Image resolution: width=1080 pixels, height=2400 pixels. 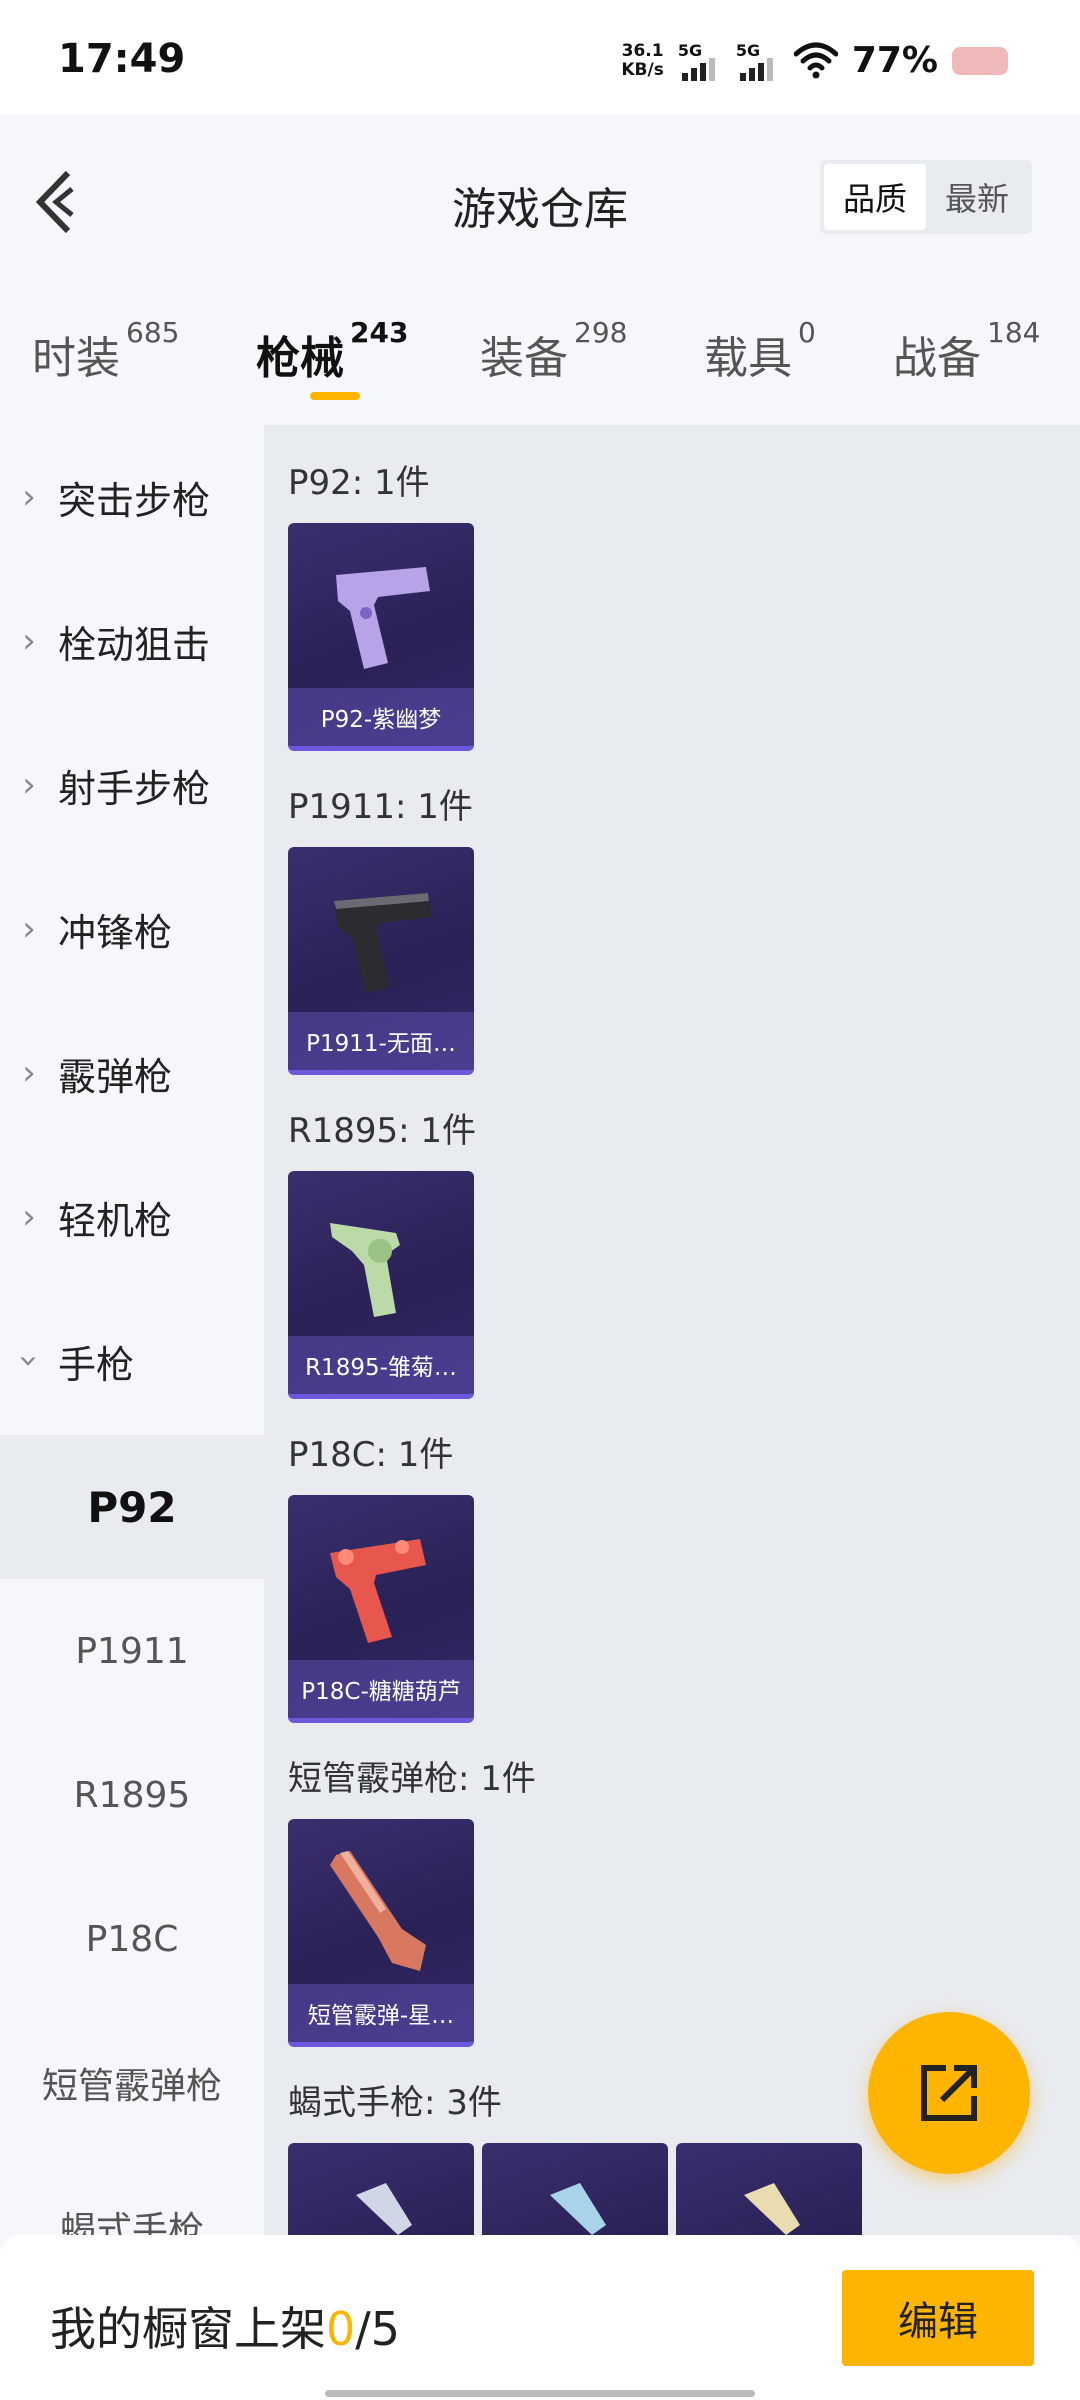 I want to click on tab-guns: 枪械243, so click(x=332, y=351).